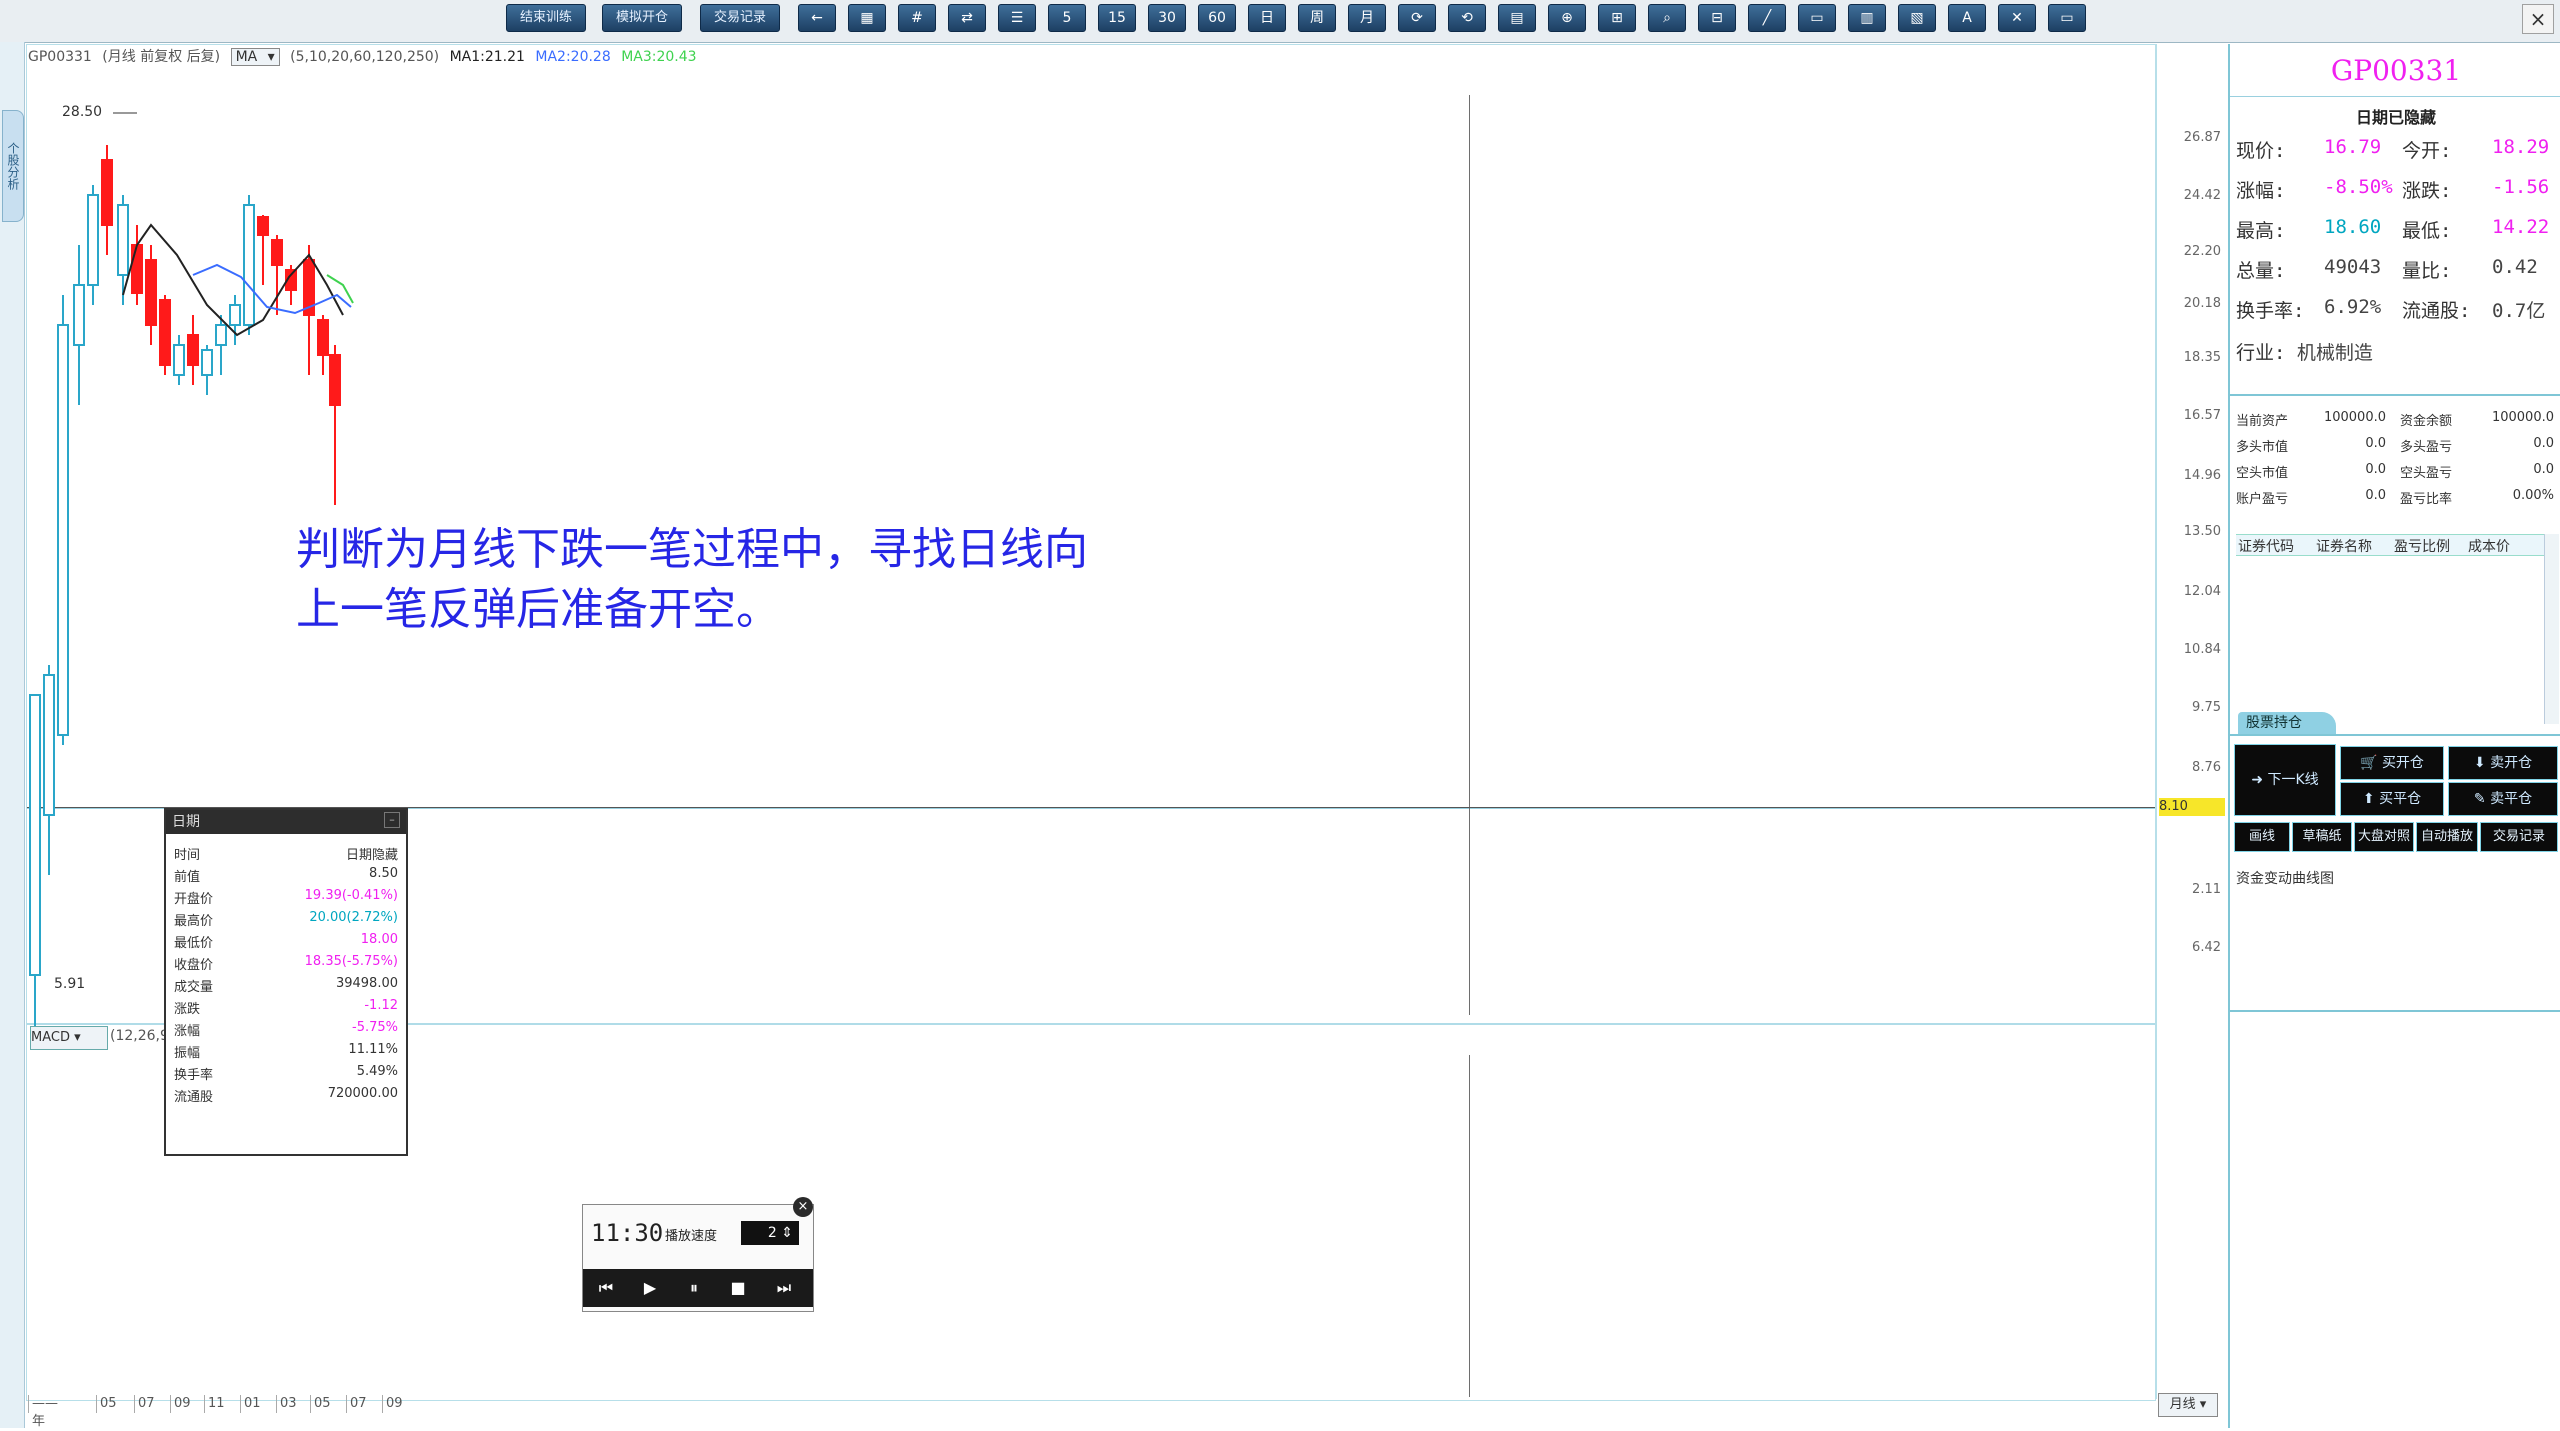  Describe the element at coordinates (2017, 18) in the screenshot. I see `delete-icon: ✕` at that location.